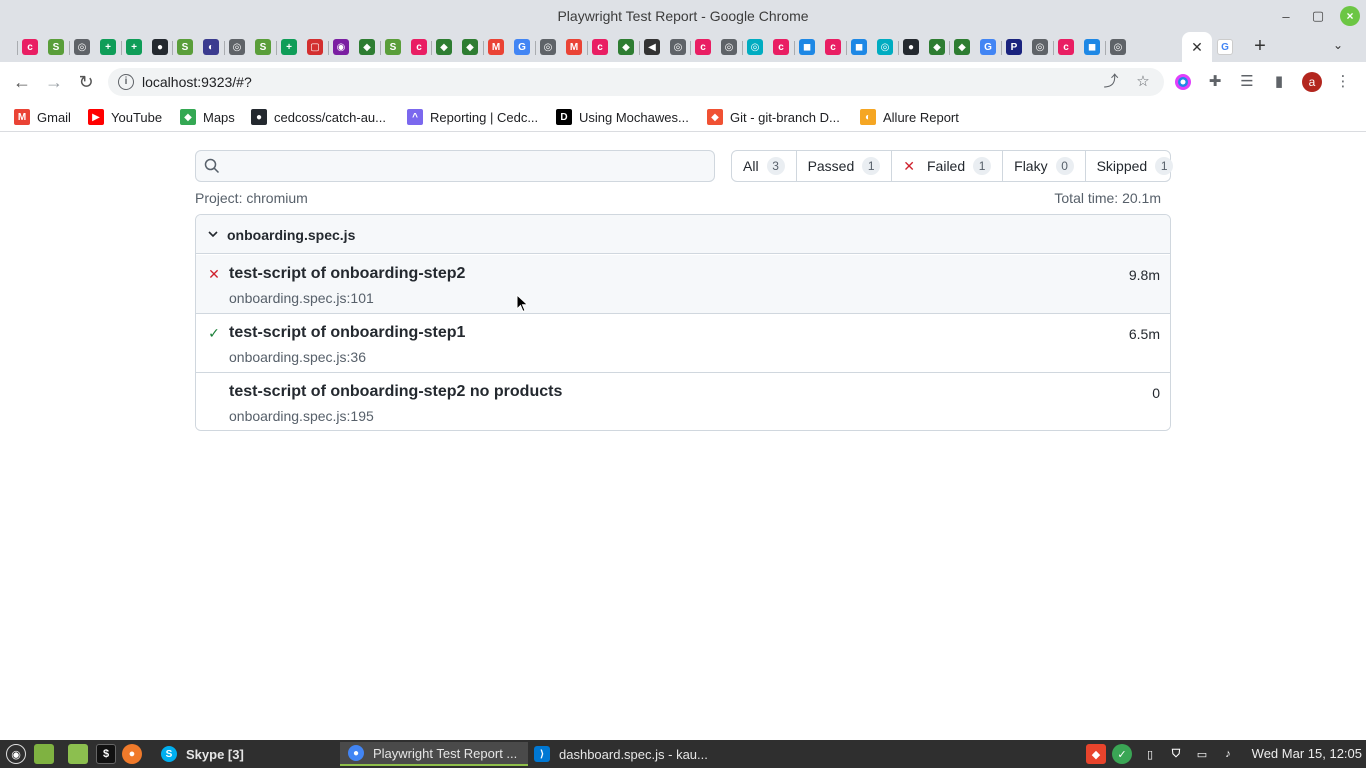 Image resolution: width=1366 pixels, height=768 pixels. What do you see at coordinates (1228, 754) in the screenshot?
I see `volume-tray-icon: ♪` at bounding box center [1228, 754].